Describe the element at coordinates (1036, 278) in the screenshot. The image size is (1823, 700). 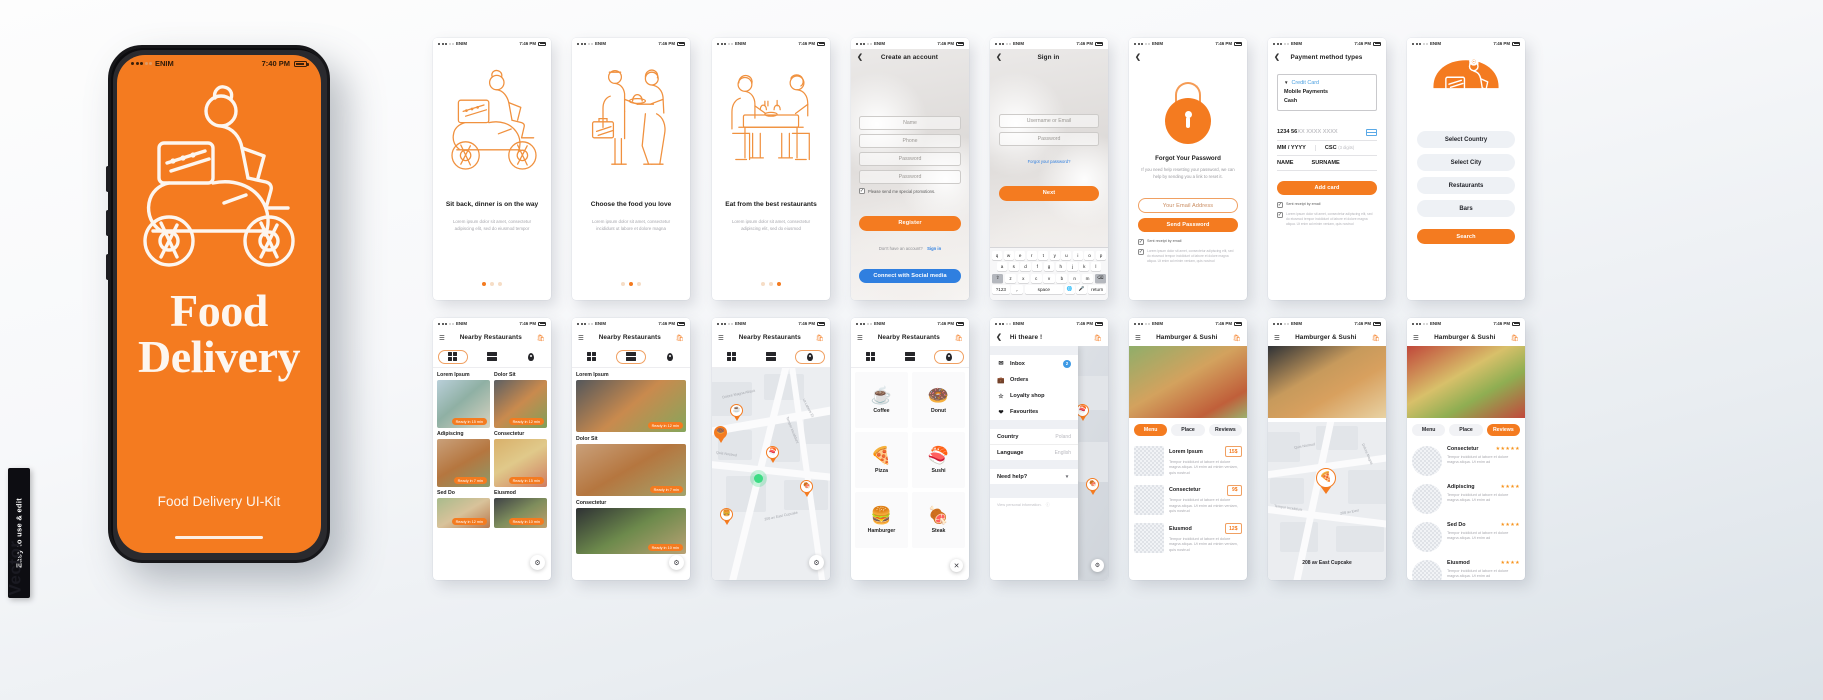
I see `key-c: c` at that location.